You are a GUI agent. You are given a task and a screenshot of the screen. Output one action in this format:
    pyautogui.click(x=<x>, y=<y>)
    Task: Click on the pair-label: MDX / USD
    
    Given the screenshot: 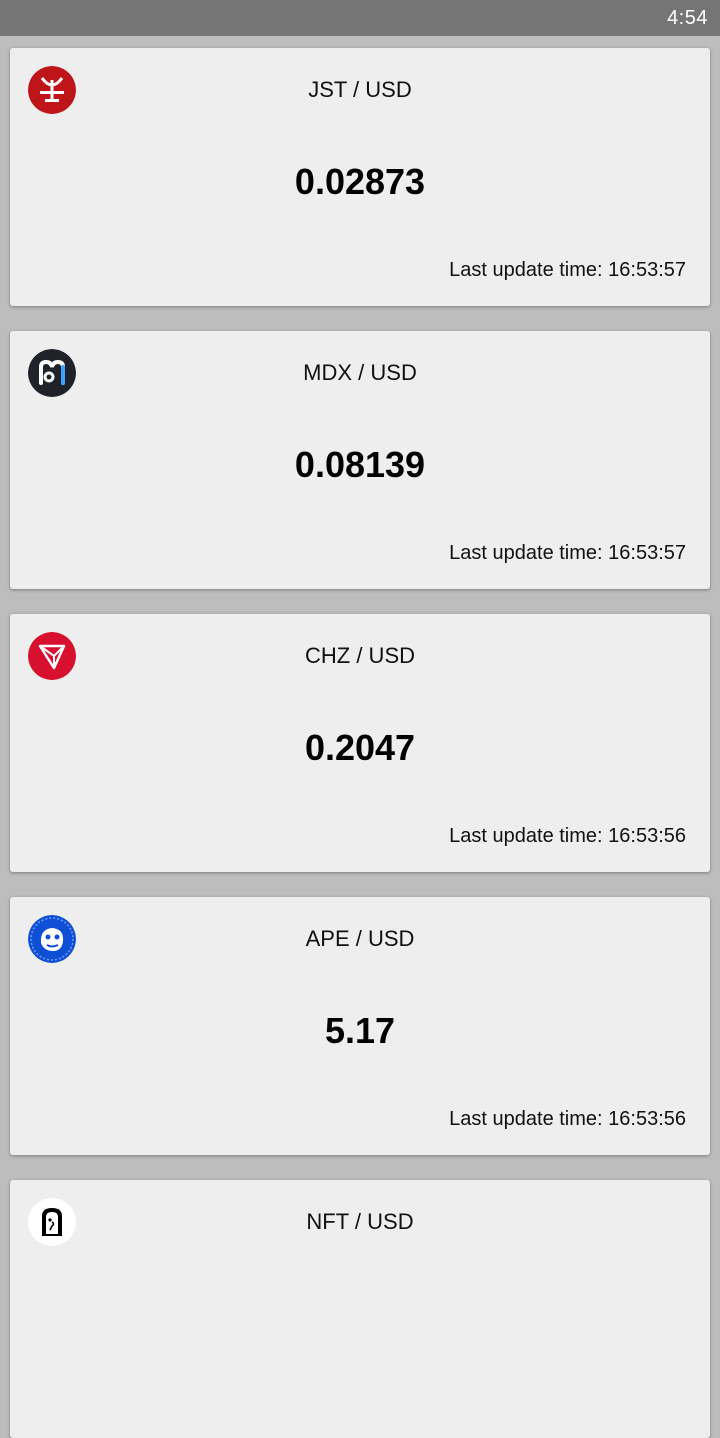 What is the action you would take?
    pyautogui.click(x=360, y=372)
    